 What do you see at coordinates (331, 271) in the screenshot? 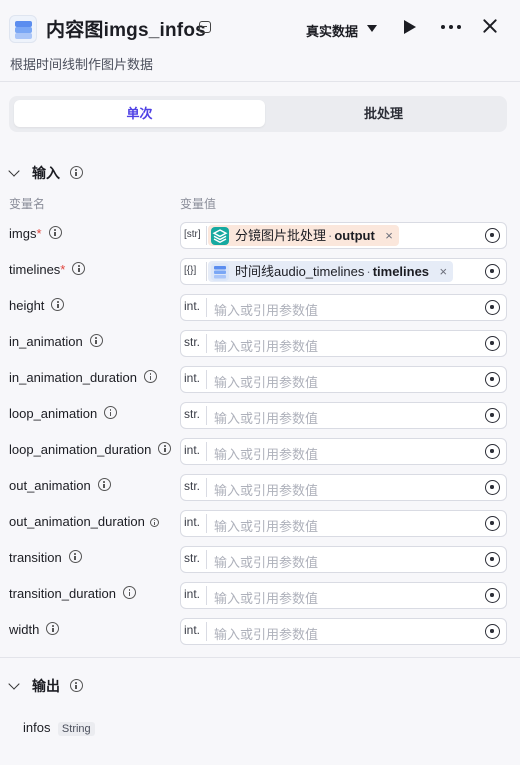
I see `reference-chip: 时间线audio_timelines · timelines ×` at bounding box center [331, 271].